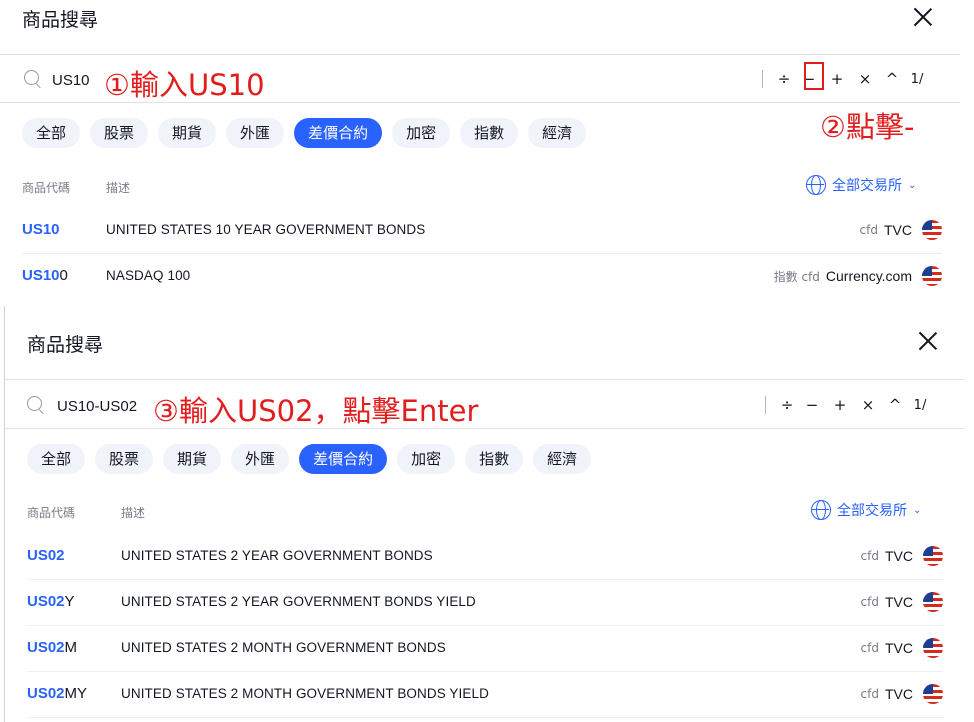 This screenshot has width=974, height=722. Describe the element at coordinates (814, 76) in the screenshot. I see `highlight-minus-box` at that location.